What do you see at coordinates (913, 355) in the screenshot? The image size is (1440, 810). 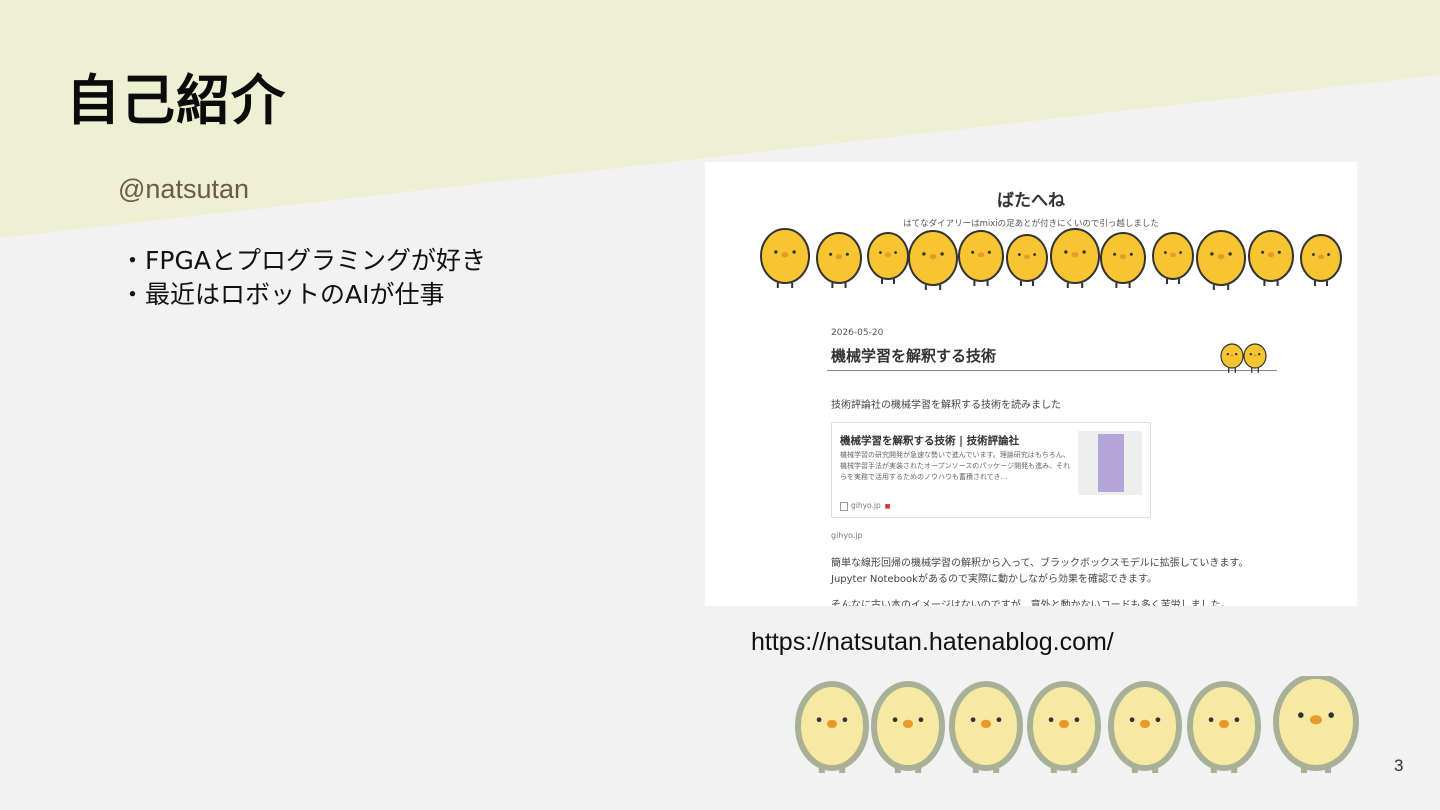 I see `post-title: 機械学習を解釈する技術` at bounding box center [913, 355].